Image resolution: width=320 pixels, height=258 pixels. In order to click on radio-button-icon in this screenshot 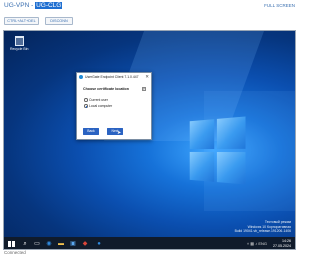, I will do `click(86, 100)`.